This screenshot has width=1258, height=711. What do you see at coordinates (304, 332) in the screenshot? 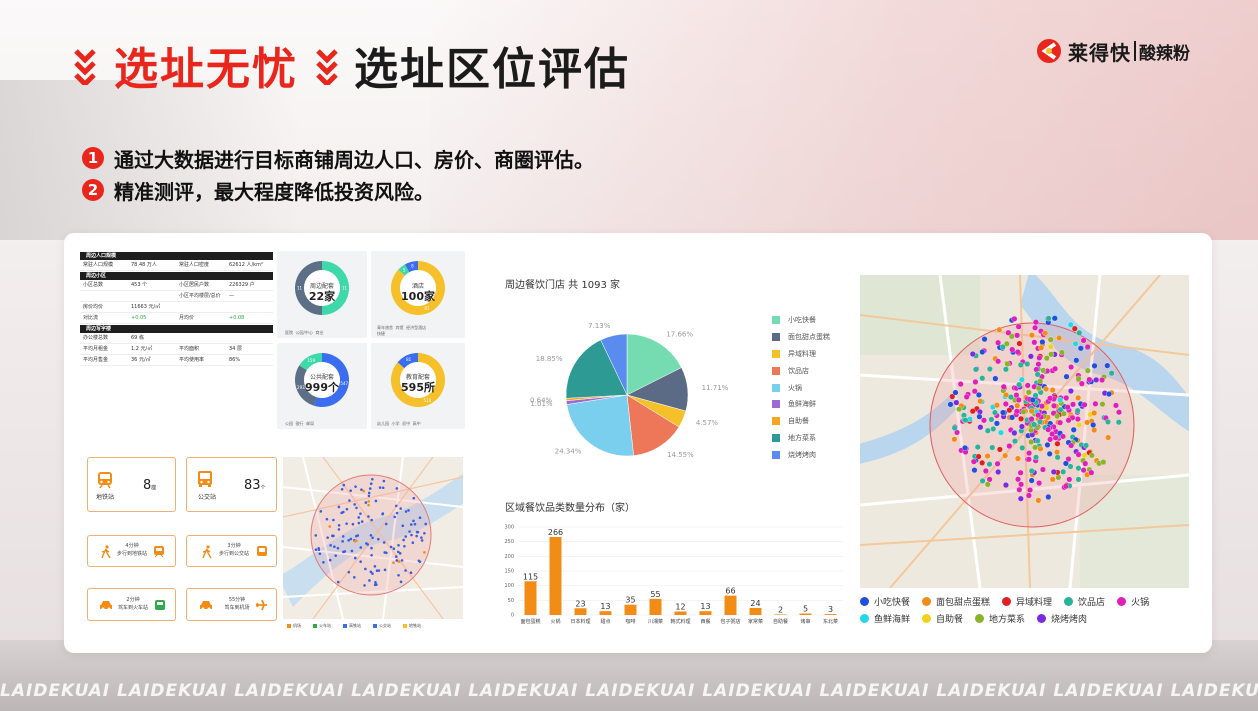
I see `legend-item: 公园/中心` at bounding box center [304, 332].